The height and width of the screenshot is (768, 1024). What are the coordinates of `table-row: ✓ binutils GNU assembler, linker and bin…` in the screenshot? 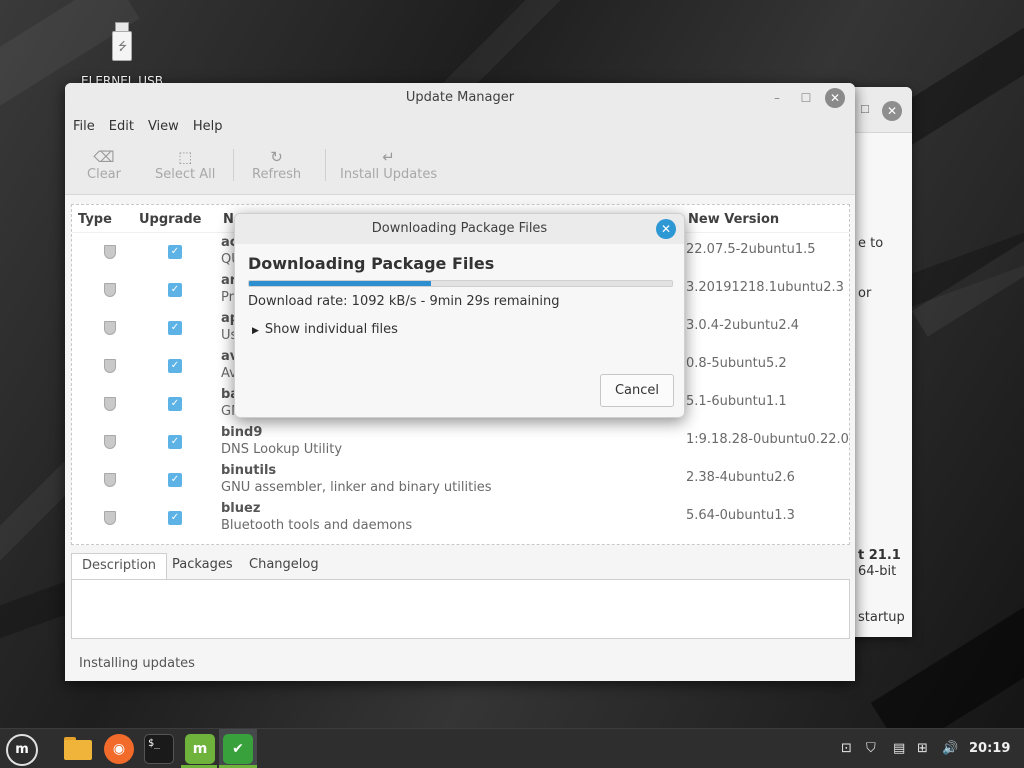 It's located at (460, 480).